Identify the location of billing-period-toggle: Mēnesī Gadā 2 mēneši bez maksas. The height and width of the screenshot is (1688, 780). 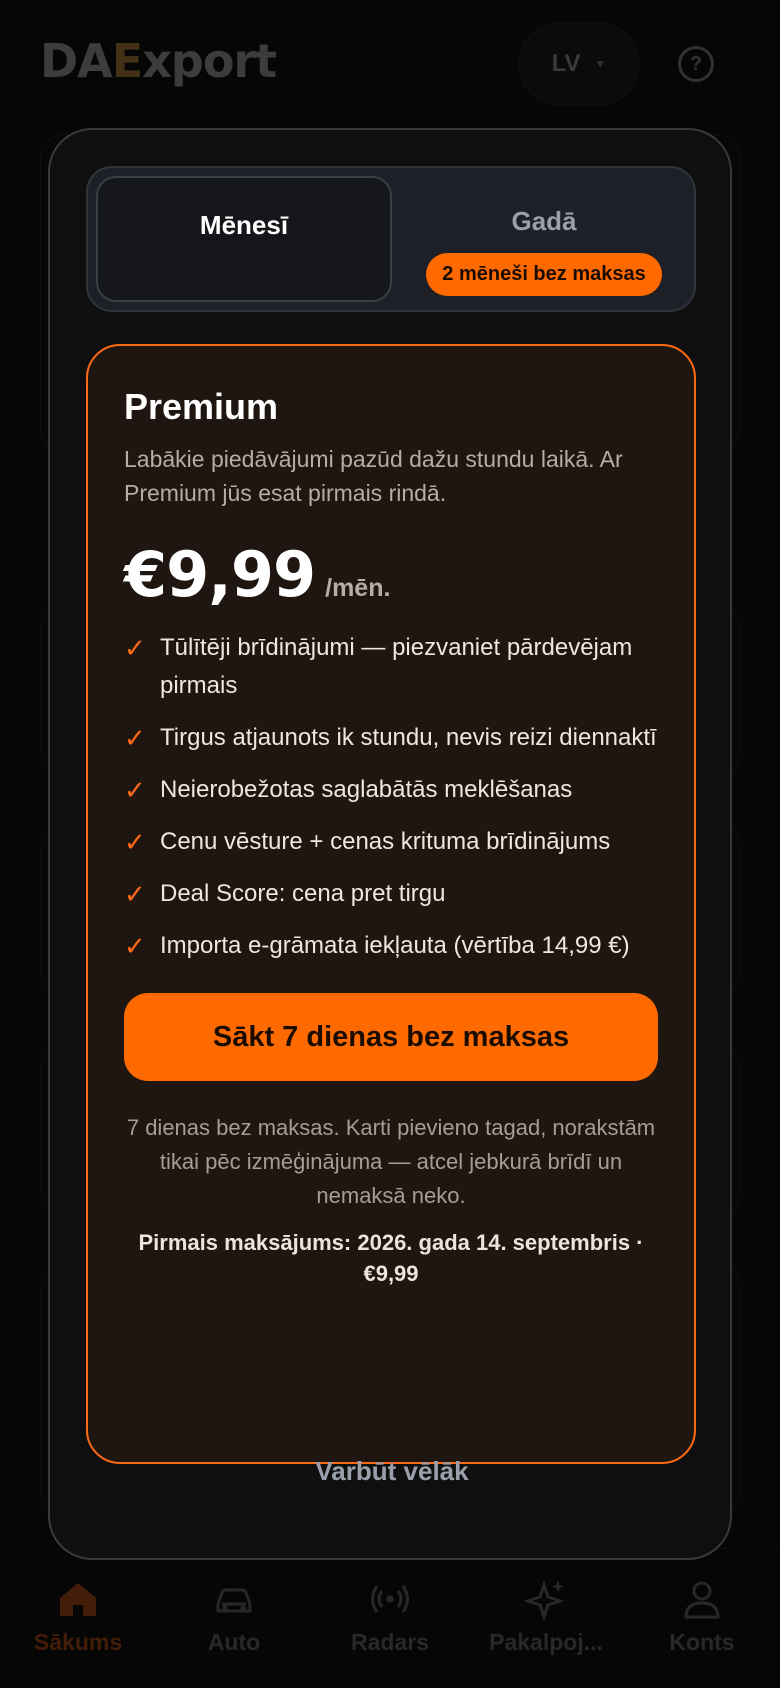
(391, 239).